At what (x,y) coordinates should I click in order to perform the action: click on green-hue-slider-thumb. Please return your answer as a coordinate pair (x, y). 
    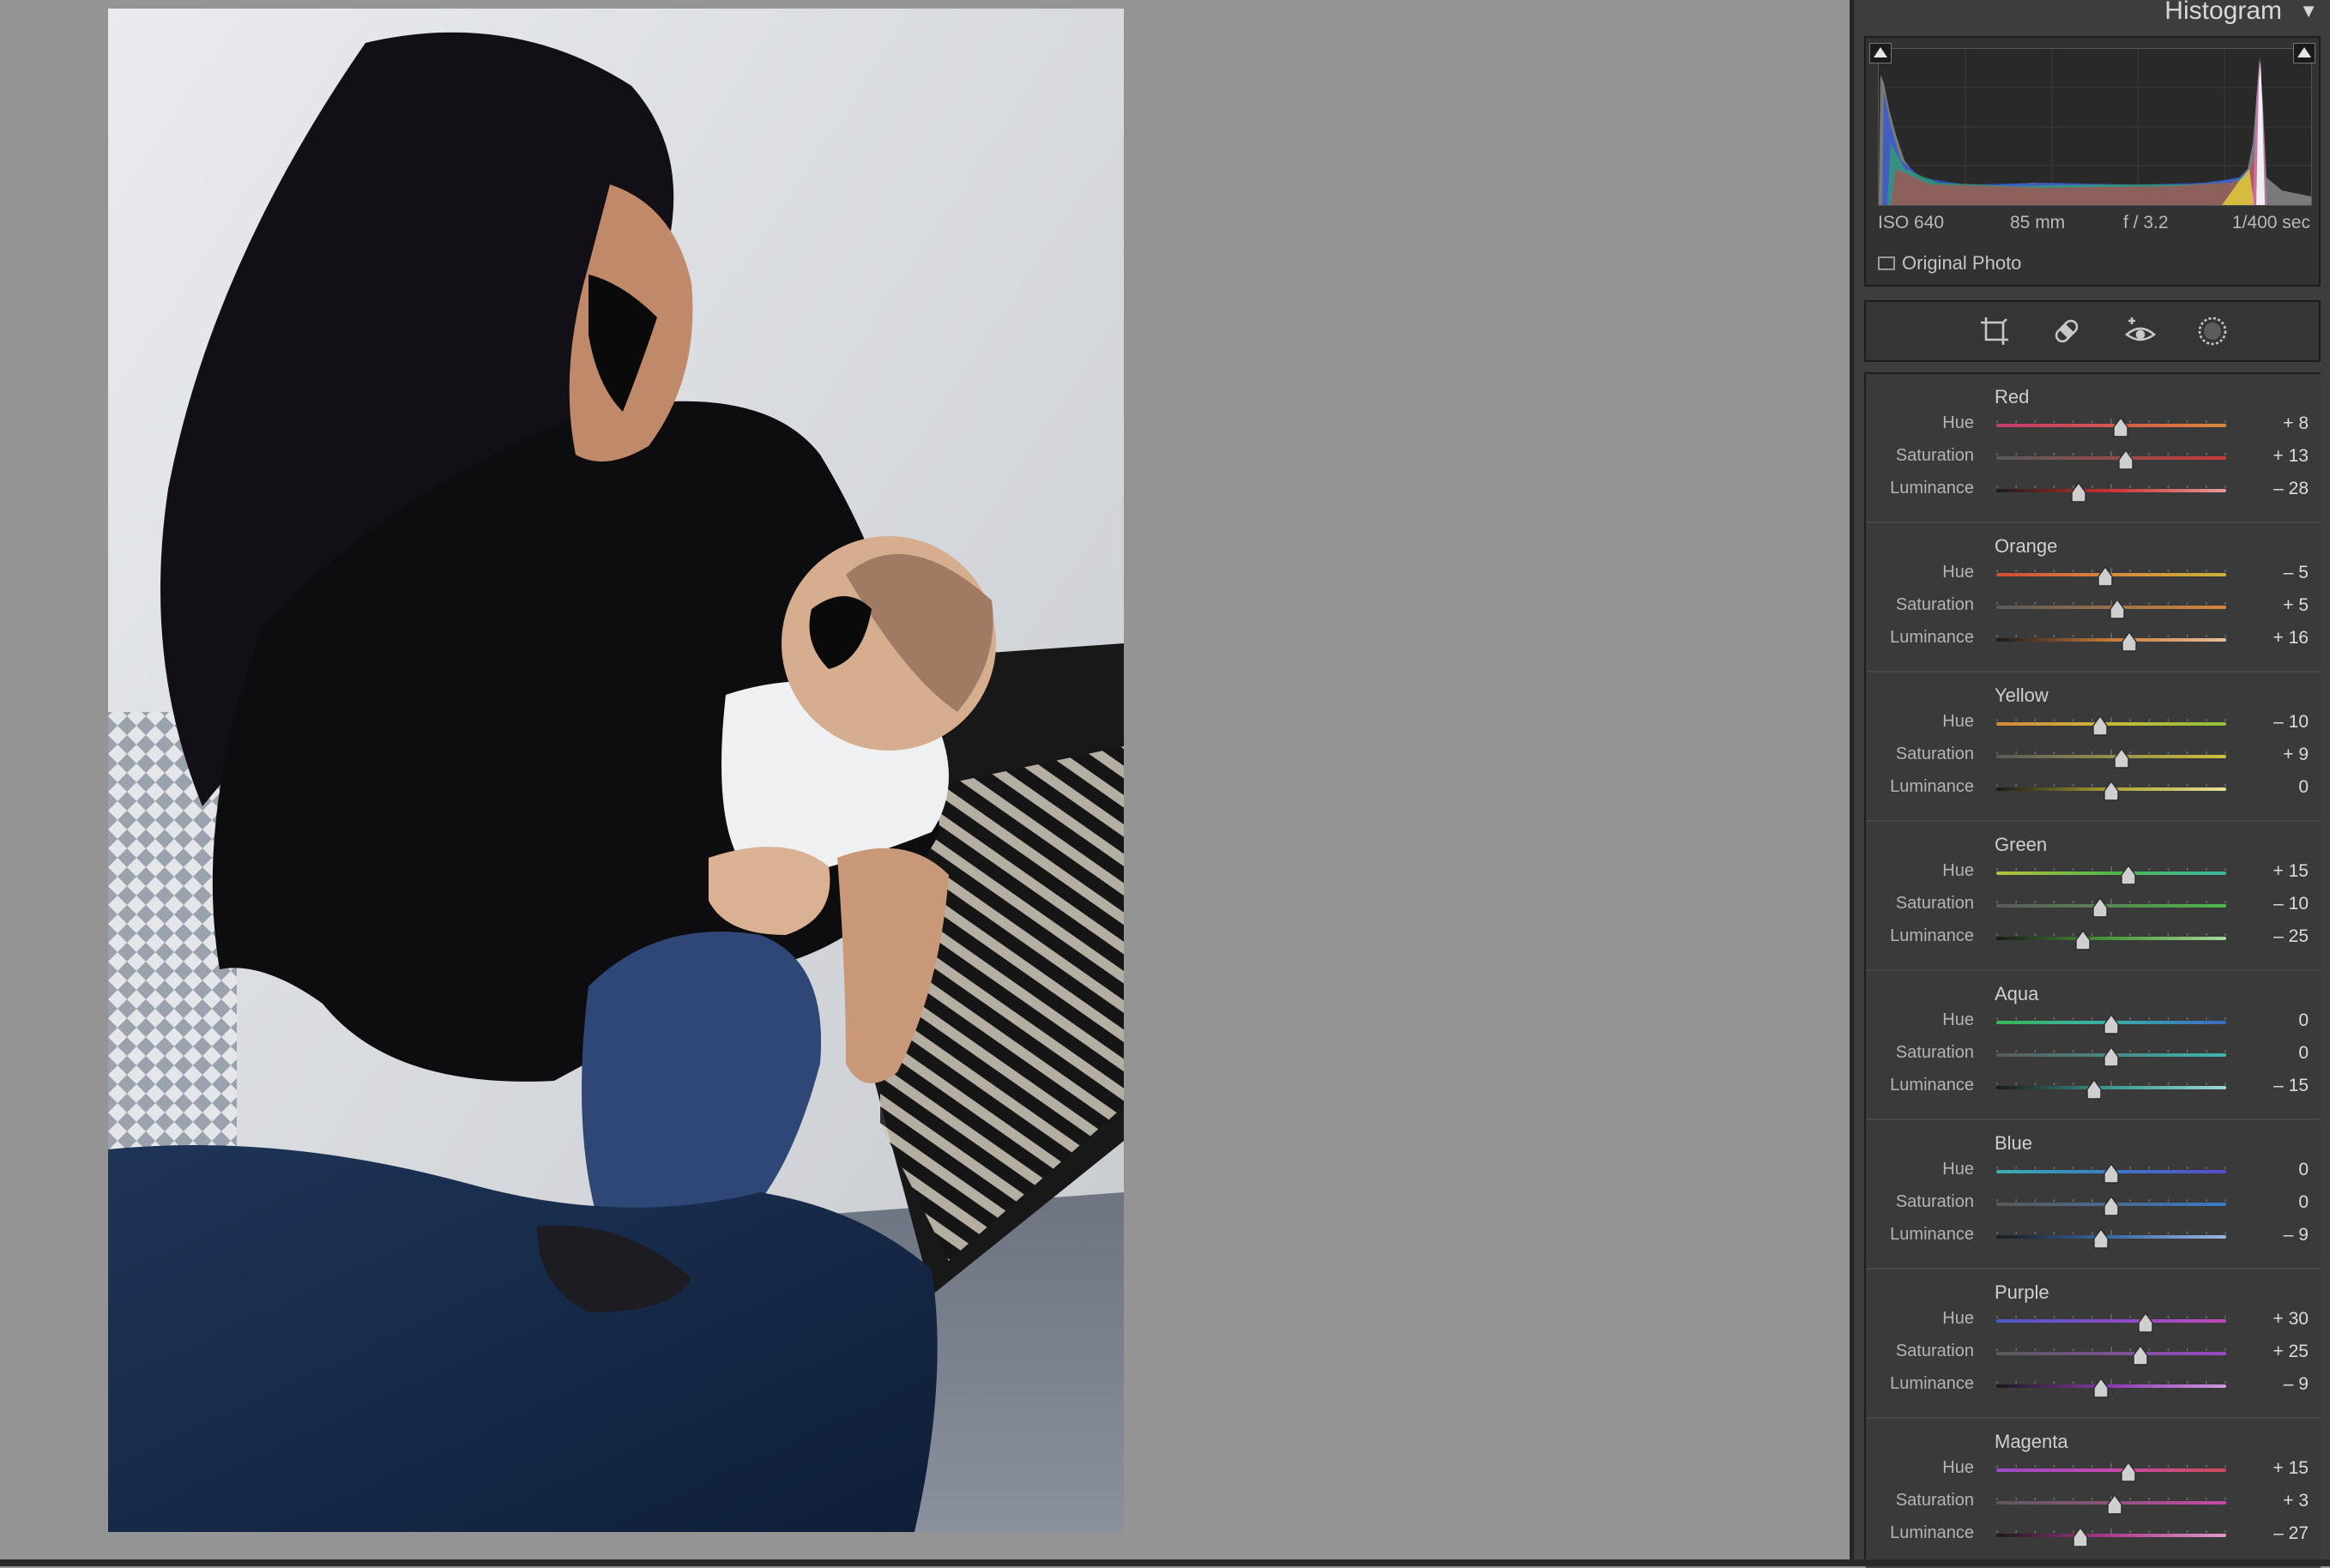
    Looking at the image, I should click on (2128, 875).